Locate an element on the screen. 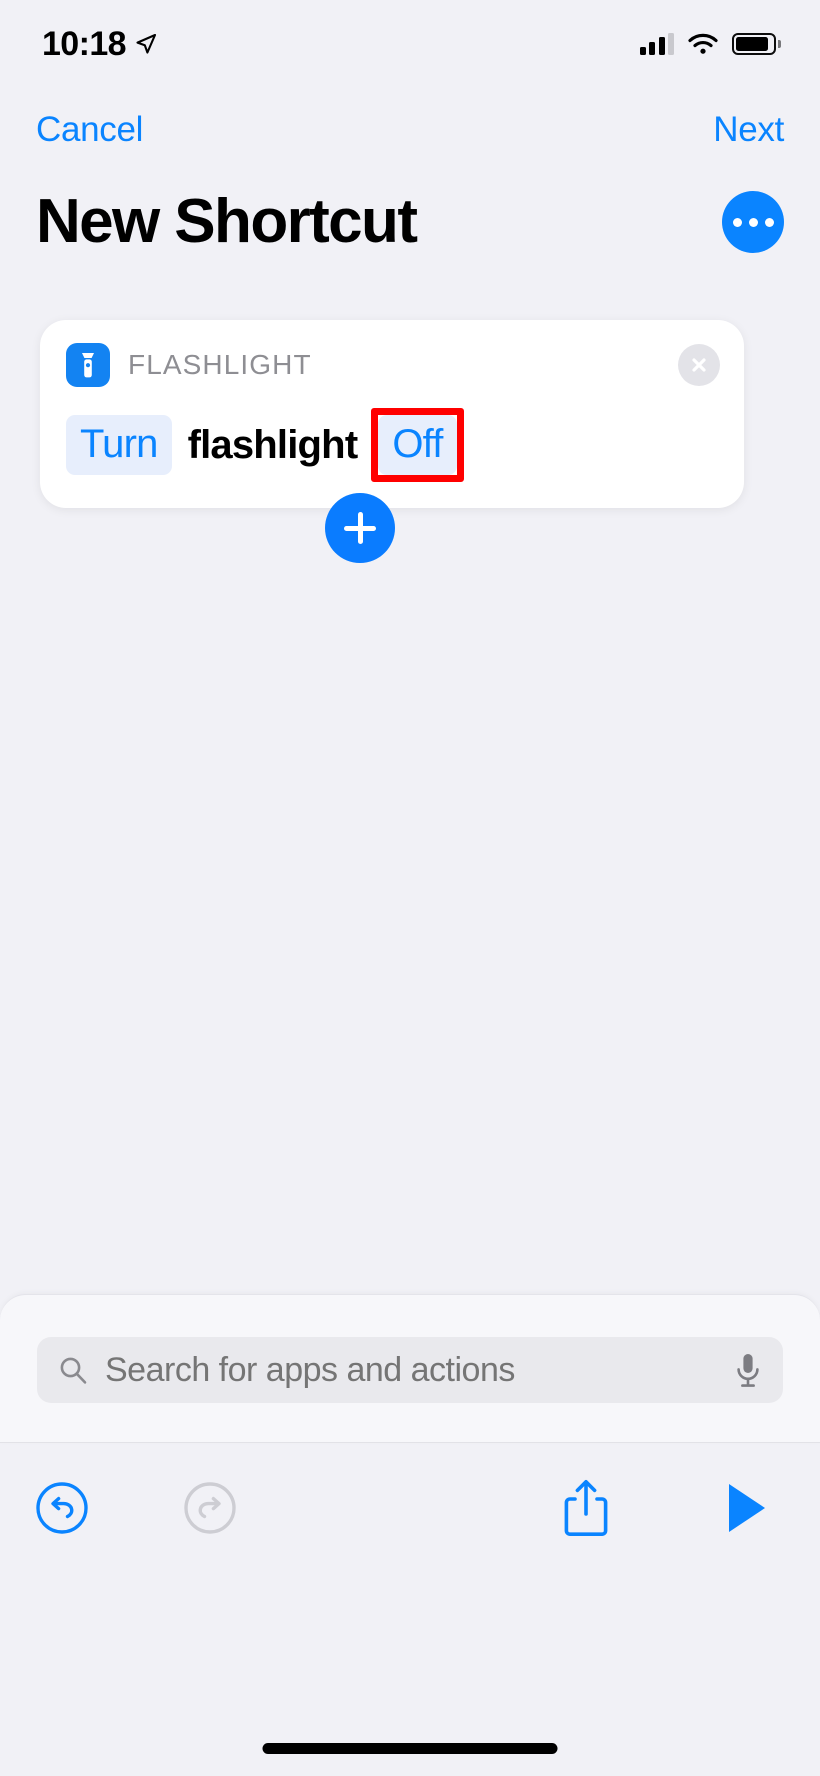 Image resolution: width=820 pixels, height=1776 pixels. status-bar-left: 10:18 is located at coordinates (100, 44).